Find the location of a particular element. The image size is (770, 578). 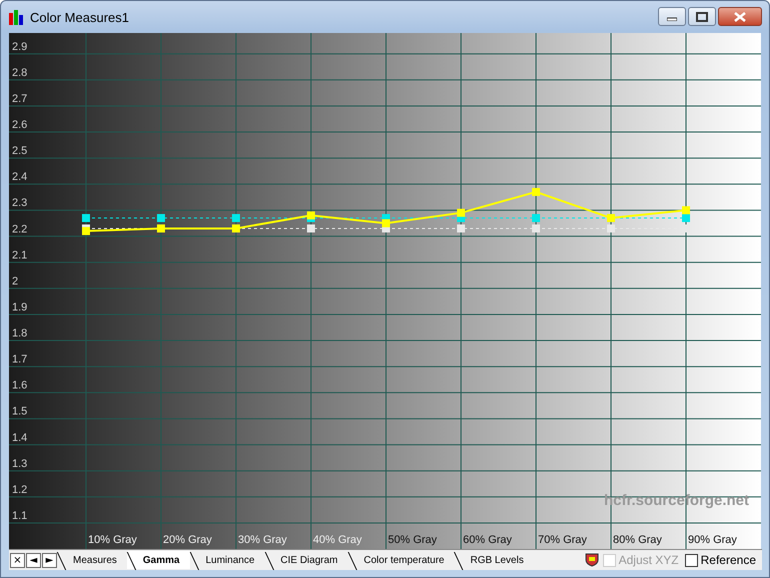

axis-label: 20% Gray is located at coordinates (187, 540).